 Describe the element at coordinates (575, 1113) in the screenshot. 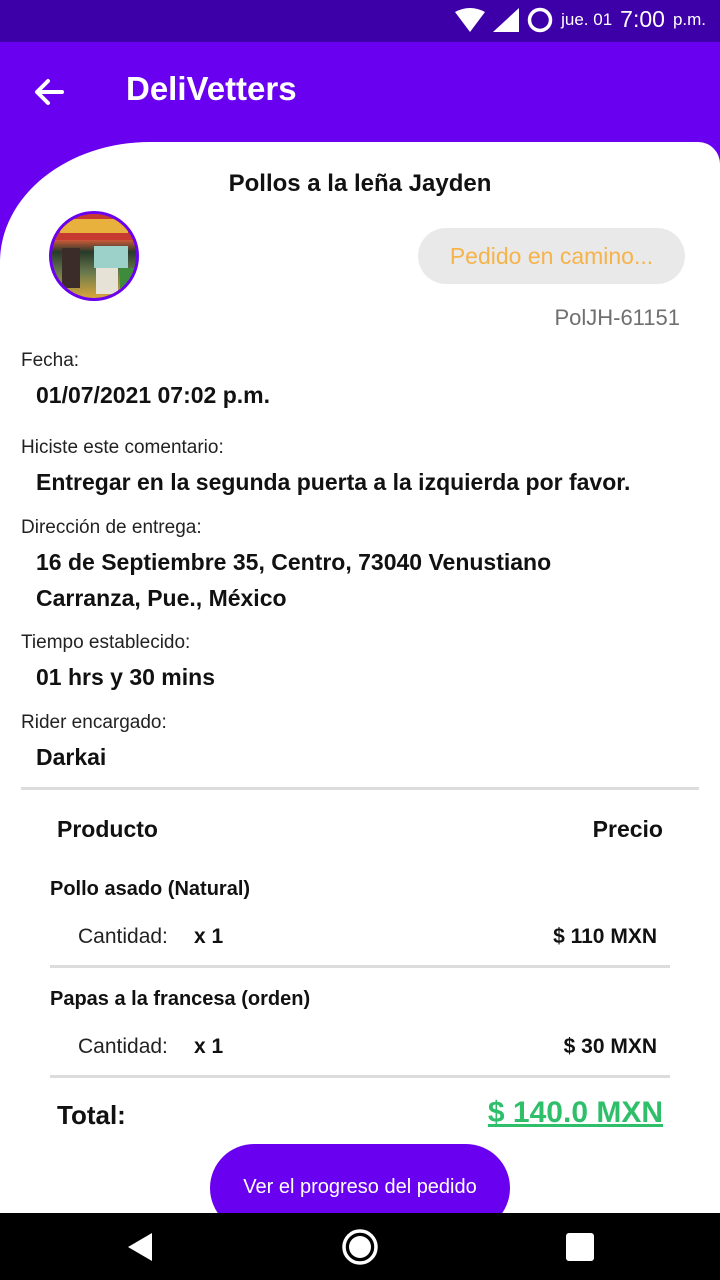

I see `total-value: $ 140.0 MXN` at that location.